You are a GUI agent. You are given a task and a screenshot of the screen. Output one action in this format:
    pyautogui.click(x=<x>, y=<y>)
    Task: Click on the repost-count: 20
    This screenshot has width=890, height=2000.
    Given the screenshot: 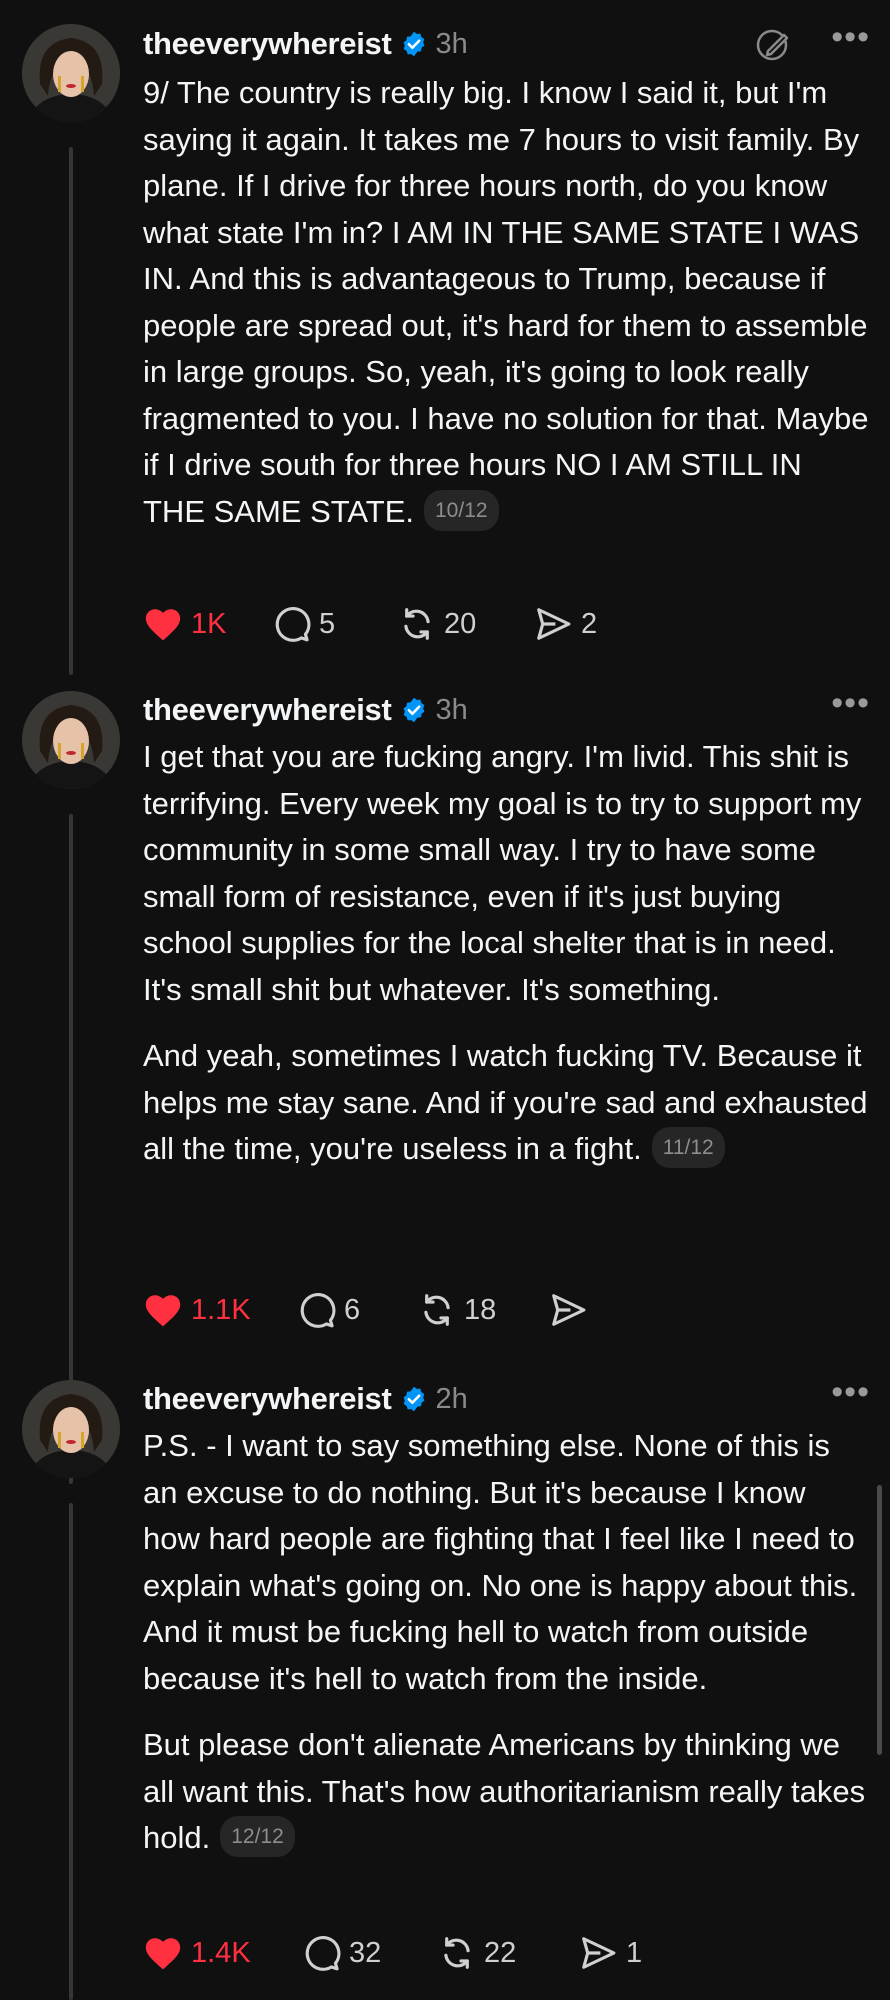 What is the action you would take?
    pyautogui.click(x=460, y=623)
    